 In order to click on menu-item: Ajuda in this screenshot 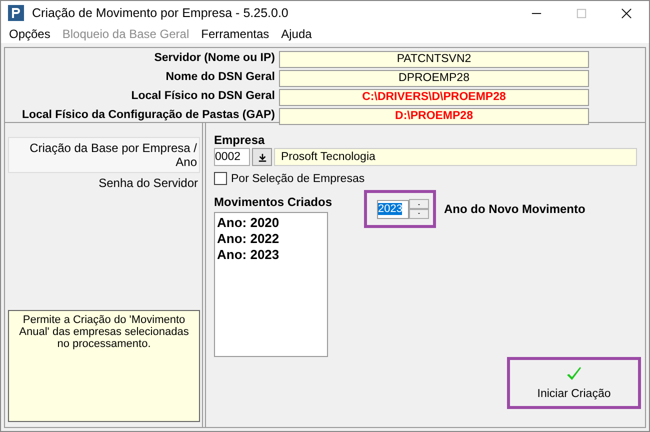, I will do `click(297, 34)`.